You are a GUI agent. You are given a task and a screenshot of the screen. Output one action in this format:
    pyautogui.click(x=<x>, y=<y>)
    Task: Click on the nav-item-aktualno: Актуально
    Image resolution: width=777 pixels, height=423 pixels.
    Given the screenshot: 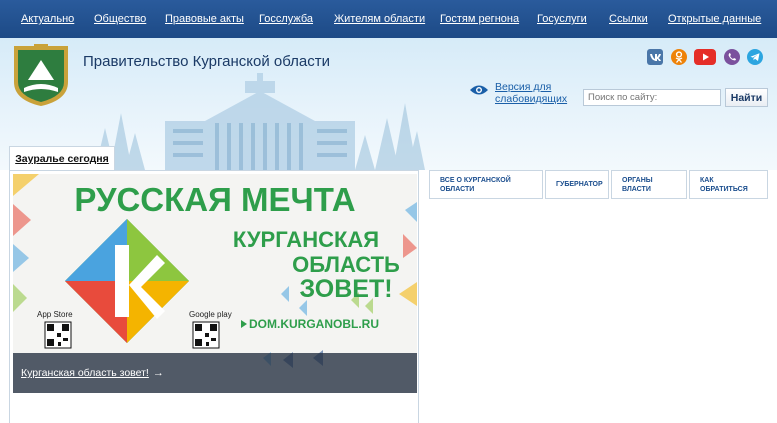 What is the action you would take?
    pyautogui.click(x=47, y=19)
    